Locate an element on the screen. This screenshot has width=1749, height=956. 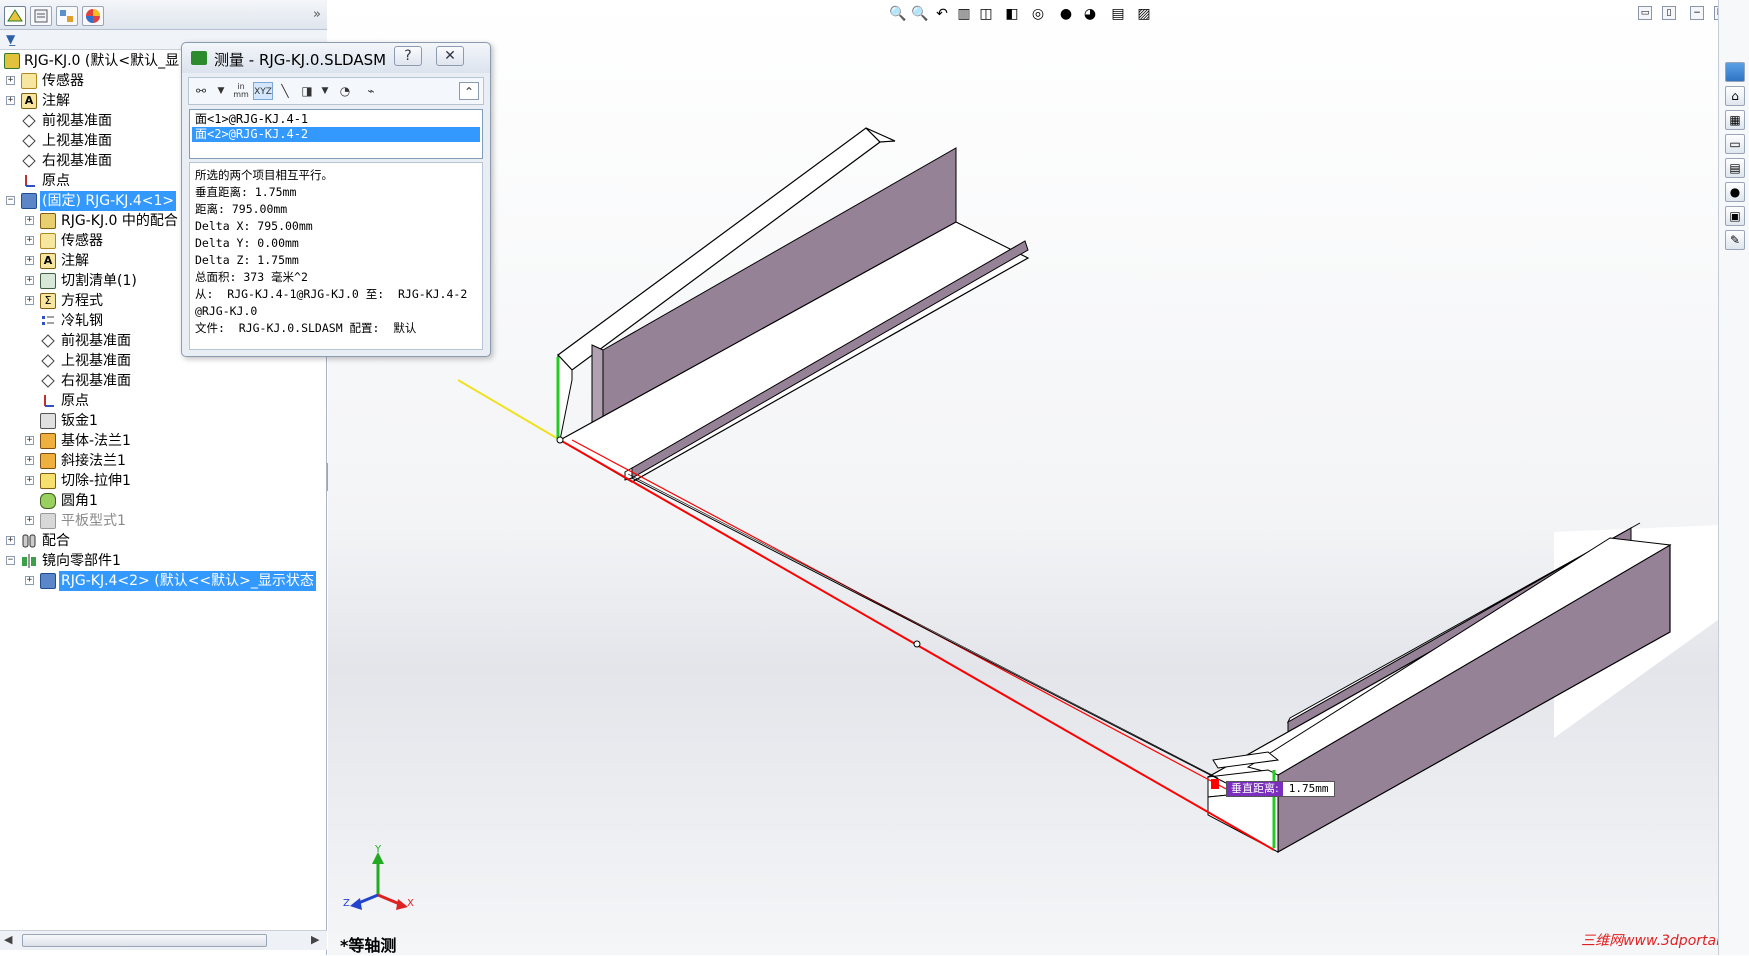
tree-label: 平板型式1 is located at coordinates (93, 521).